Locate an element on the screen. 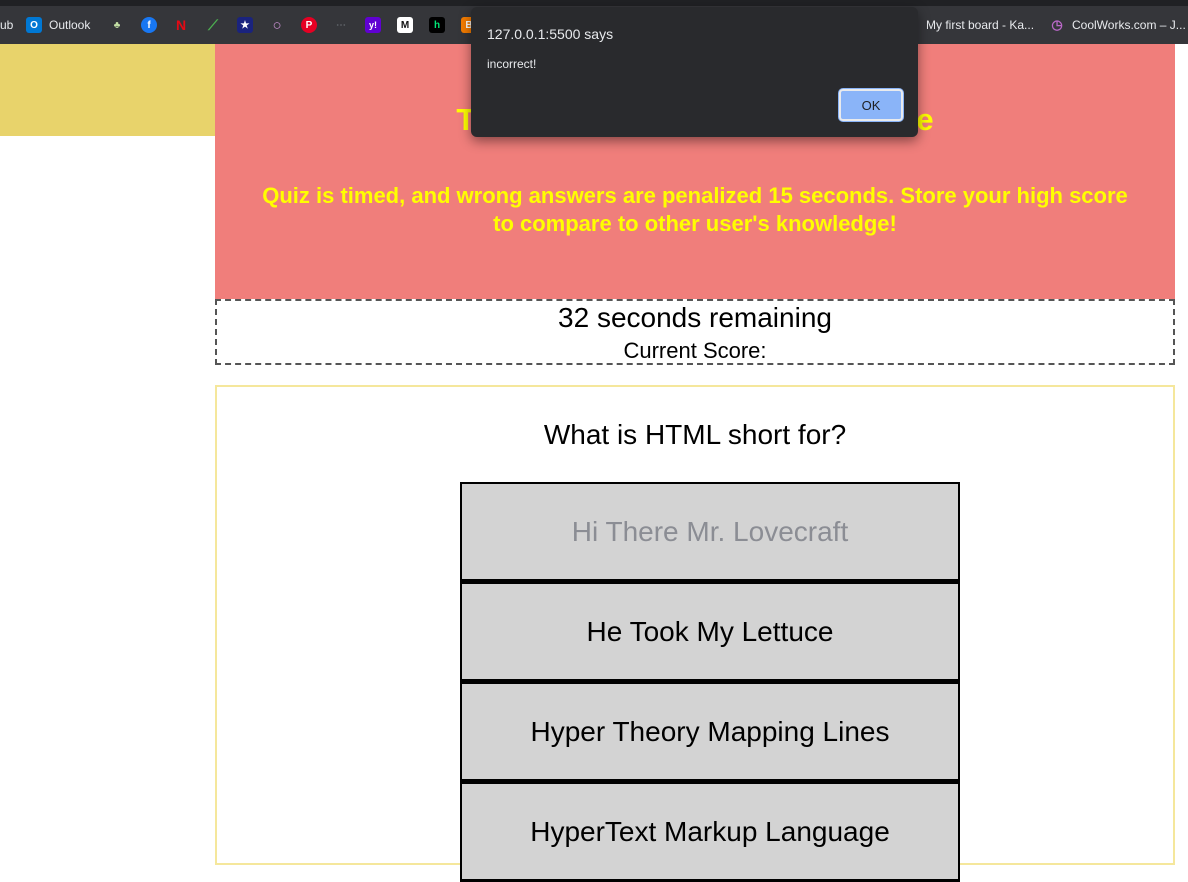 Image resolution: width=1188 pixels, height=882 pixels. dots-icon: ⋯ is located at coordinates (341, 25).